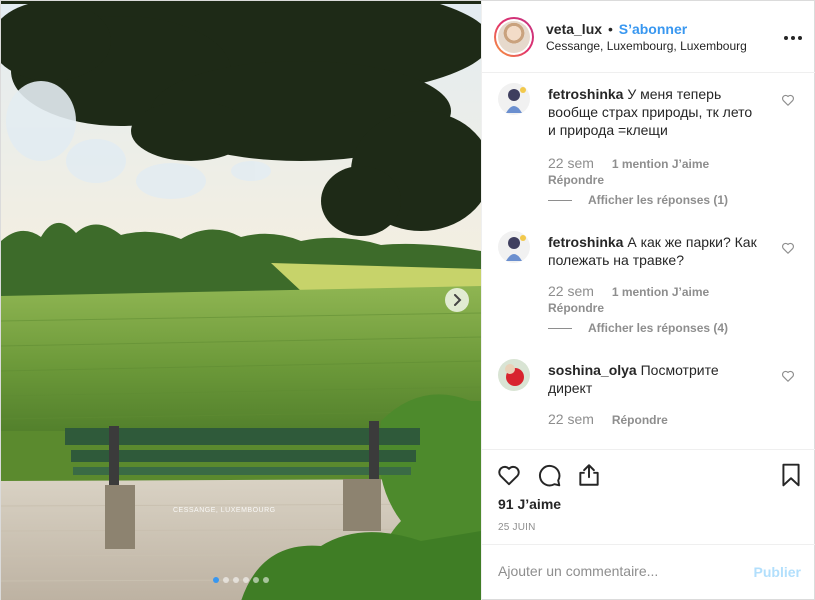 The image size is (815, 600). I want to click on owner-username: veta_lux, so click(574, 29).